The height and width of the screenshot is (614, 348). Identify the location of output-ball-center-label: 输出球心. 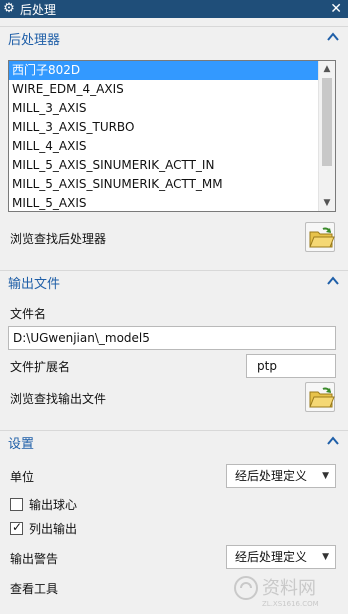
(53, 504).